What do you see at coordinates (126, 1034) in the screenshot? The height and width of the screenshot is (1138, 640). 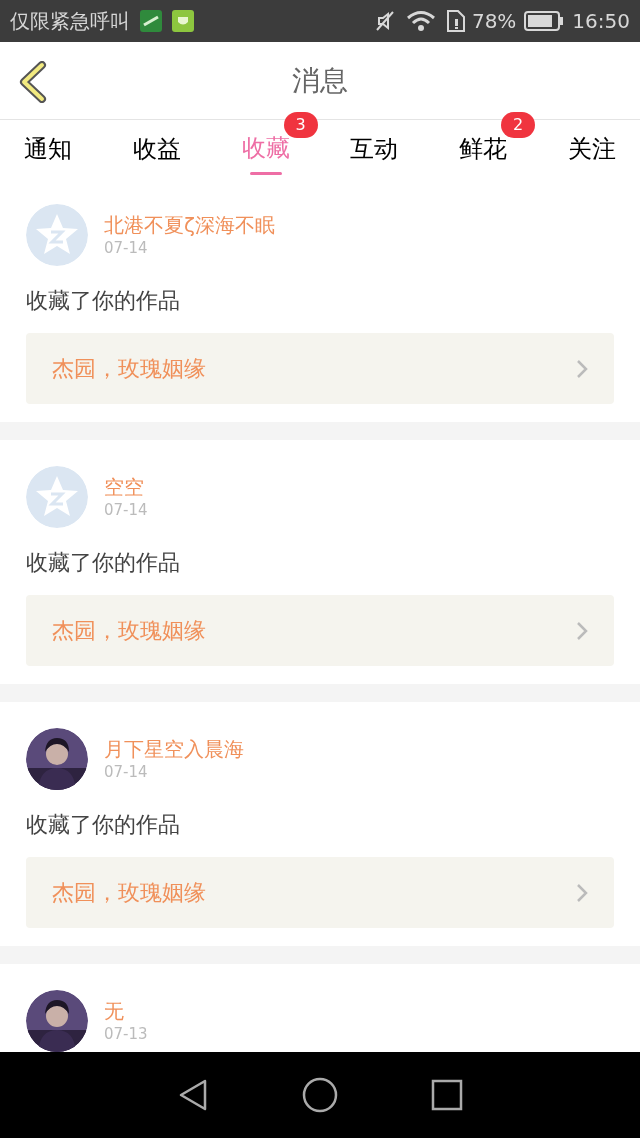 I see `message-date: 07-13` at bounding box center [126, 1034].